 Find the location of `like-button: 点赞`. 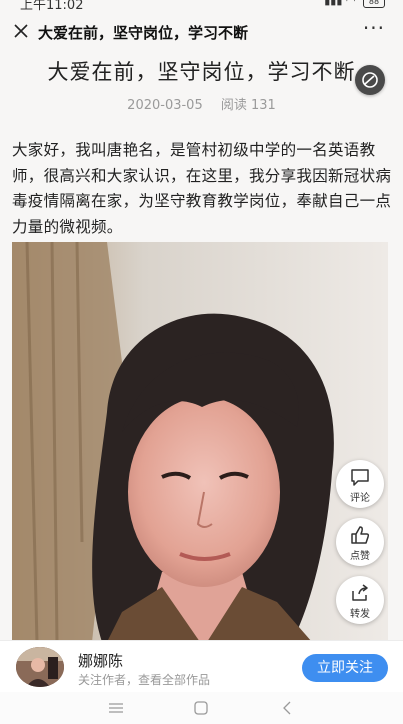

like-button: 点赞 is located at coordinates (360, 542).